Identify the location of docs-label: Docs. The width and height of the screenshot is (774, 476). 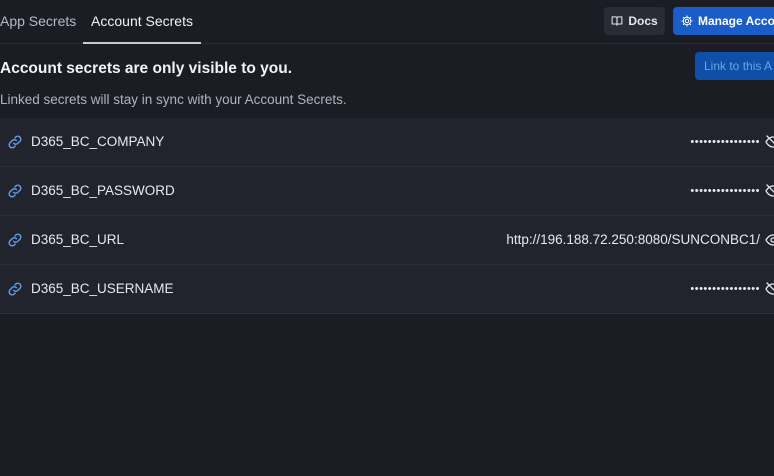
(643, 21).